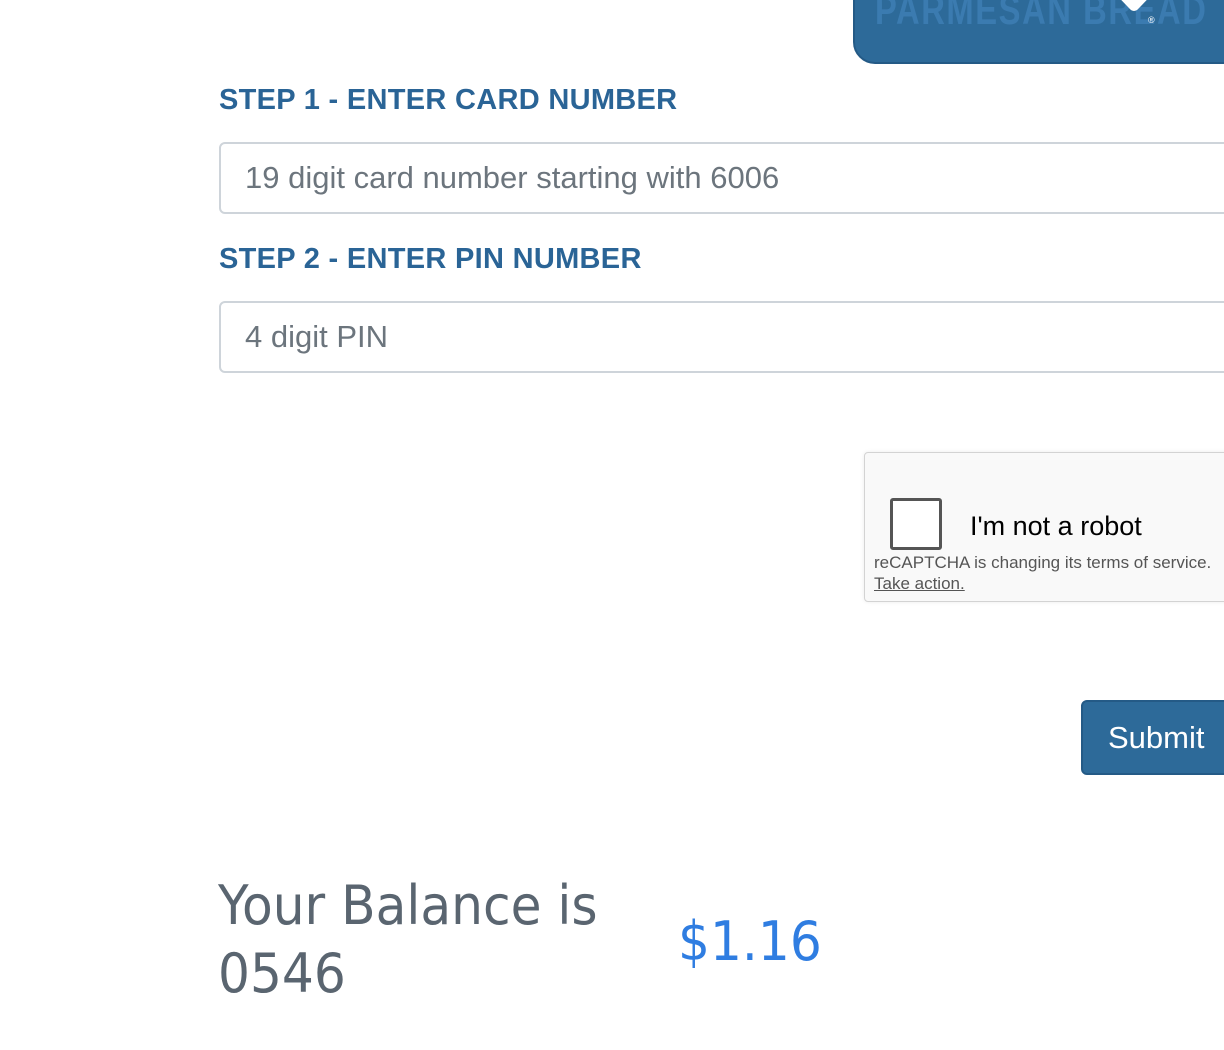 The image size is (1224, 1050). Describe the element at coordinates (430, 259) in the screenshot. I see `step2-label: STEP 2 - ENTER PIN NUMBER` at that location.